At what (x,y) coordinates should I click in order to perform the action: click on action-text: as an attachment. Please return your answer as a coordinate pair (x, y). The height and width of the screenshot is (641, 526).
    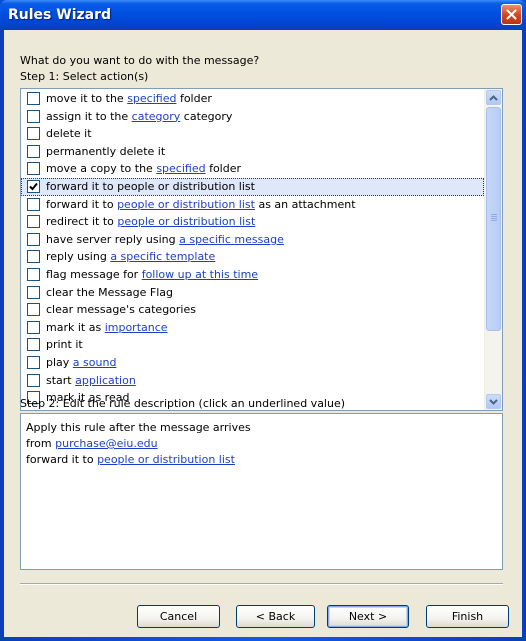
    Looking at the image, I should click on (305, 204).